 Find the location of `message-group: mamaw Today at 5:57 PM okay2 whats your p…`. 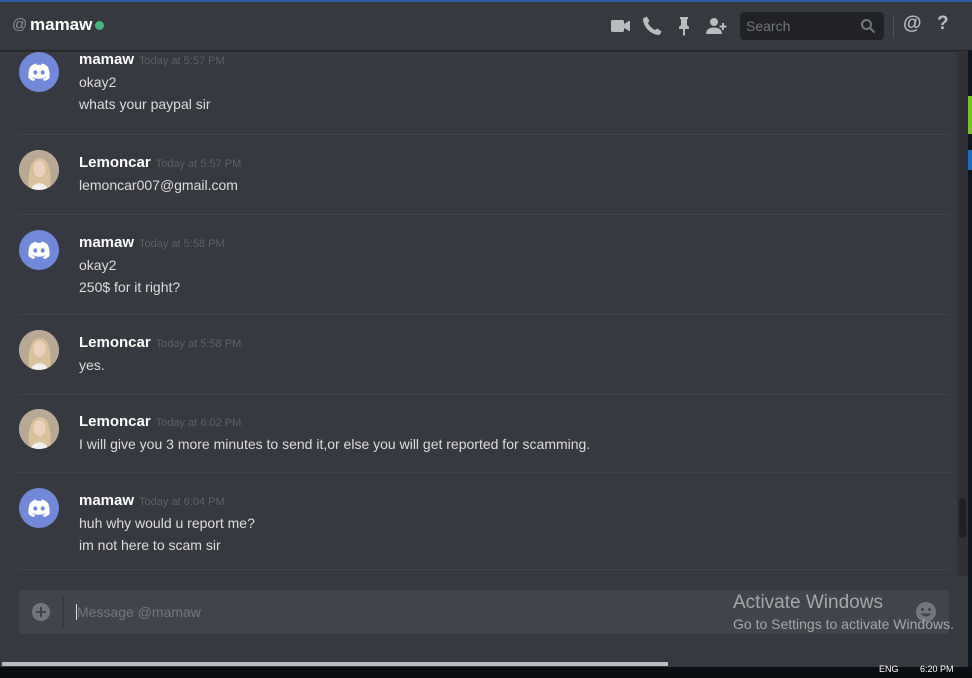

message-group: mamaw Today at 5:57 PM okay2 whats your p… is located at coordinates (484, 93).